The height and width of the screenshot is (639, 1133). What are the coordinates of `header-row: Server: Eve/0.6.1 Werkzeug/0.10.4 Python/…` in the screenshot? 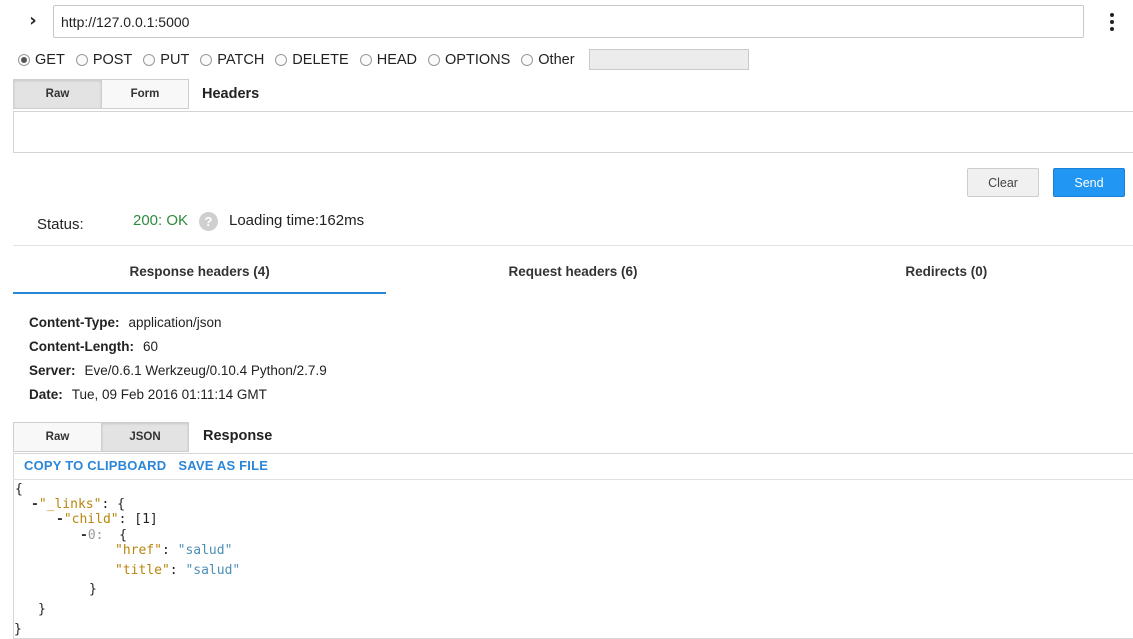 It's located at (178, 370).